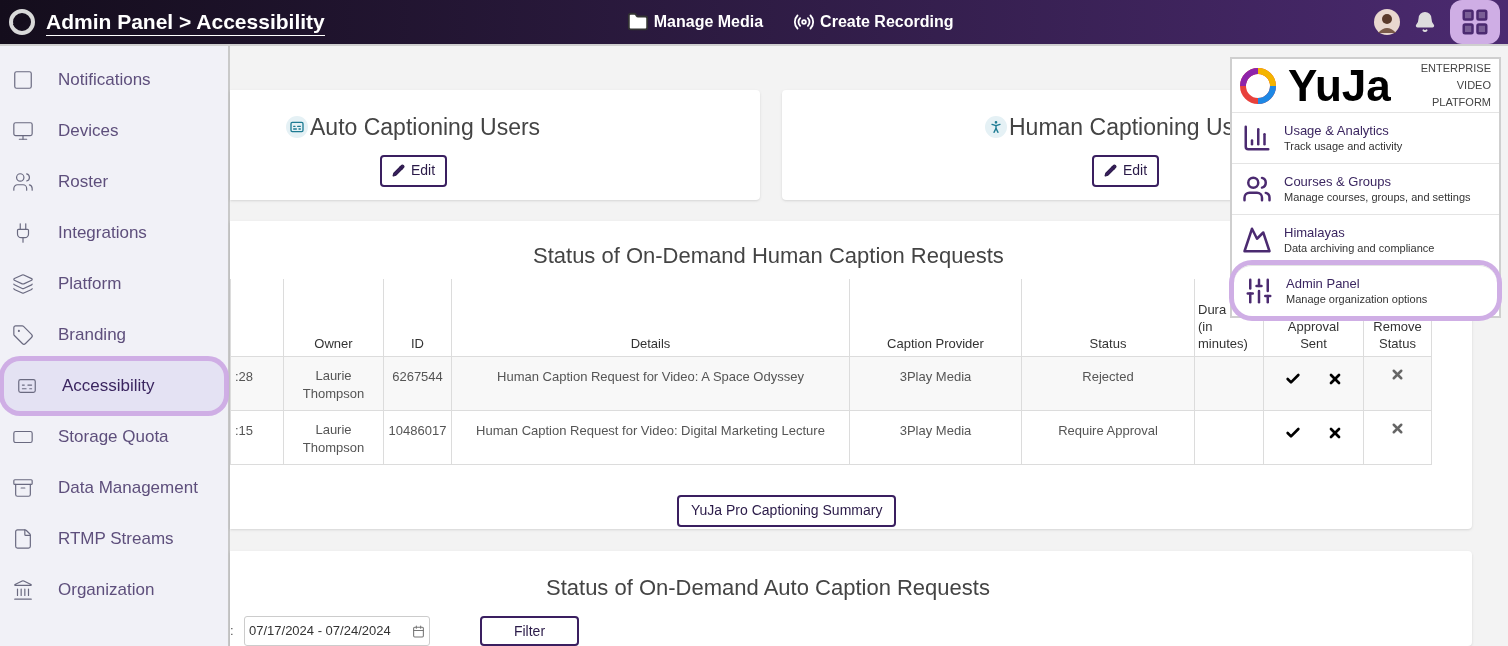  I want to click on devices-icon, so click(23, 131).